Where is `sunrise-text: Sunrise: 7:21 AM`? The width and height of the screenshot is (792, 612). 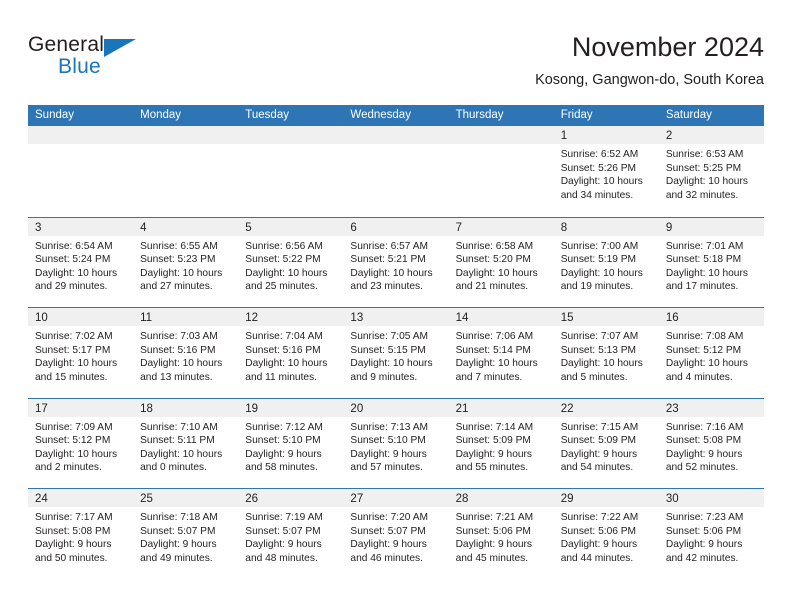
sunrise-text: Sunrise: 7:21 AM is located at coordinates (494, 517).